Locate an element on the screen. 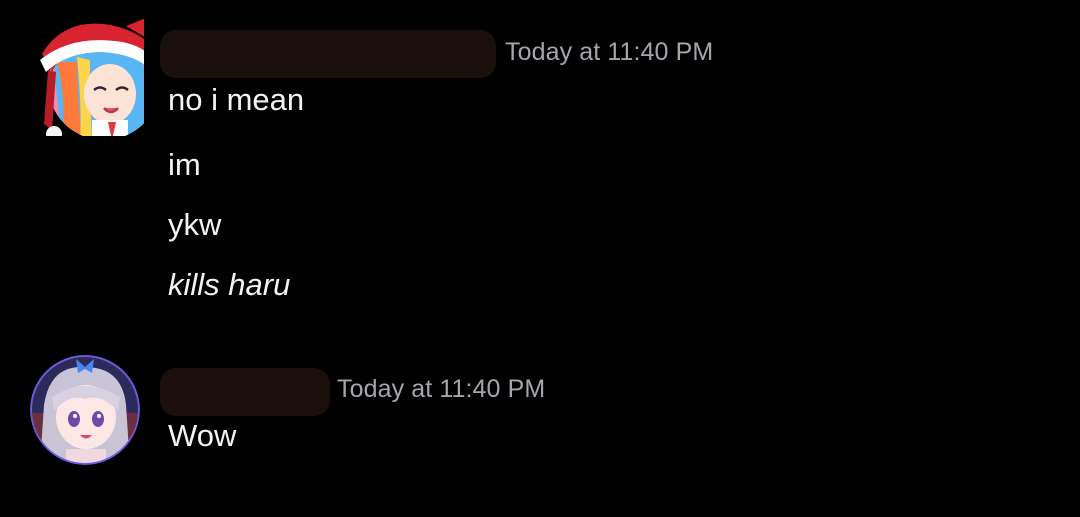  message-text: no i mean is located at coordinates (236, 99).